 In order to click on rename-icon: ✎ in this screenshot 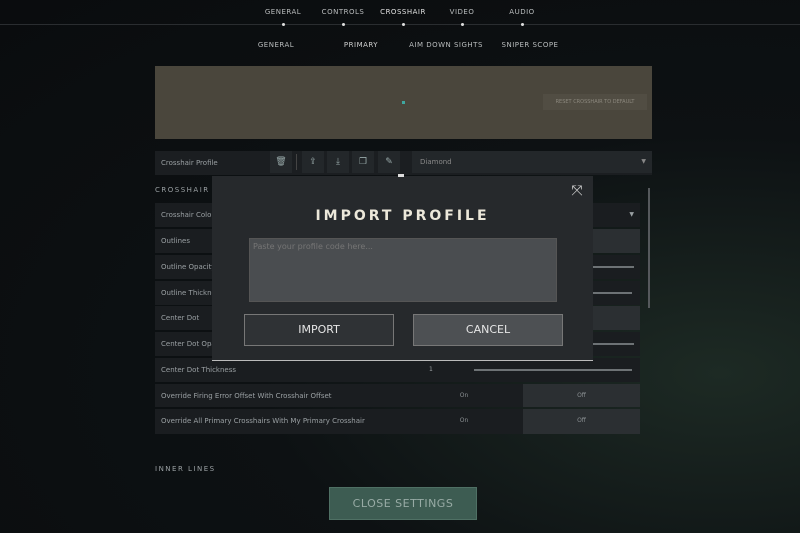, I will do `click(389, 162)`.